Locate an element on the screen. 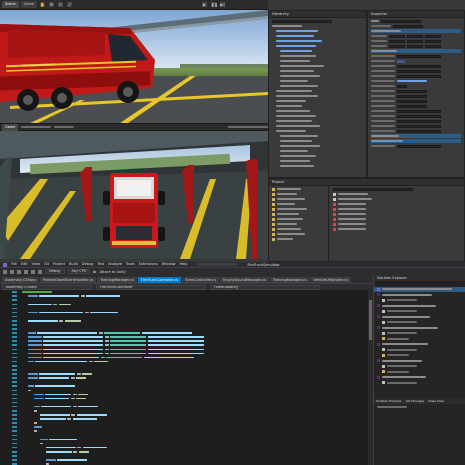  position-z is located at coordinates (433, 36).